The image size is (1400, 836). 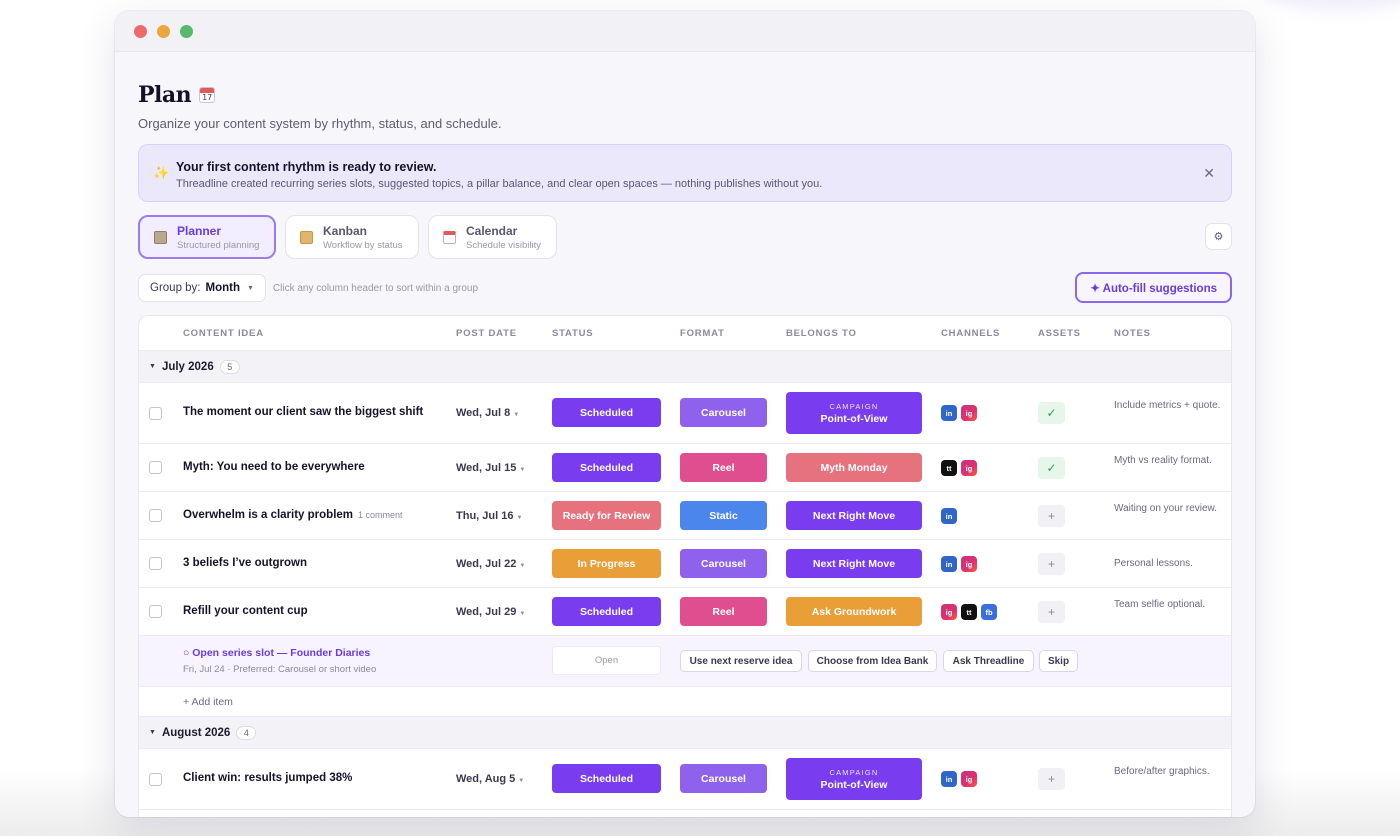 What do you see at coordinates (152, 366) in the screenshot?
I see `collapse-triangle-icon: ▼` at bounding box center [152, 366].